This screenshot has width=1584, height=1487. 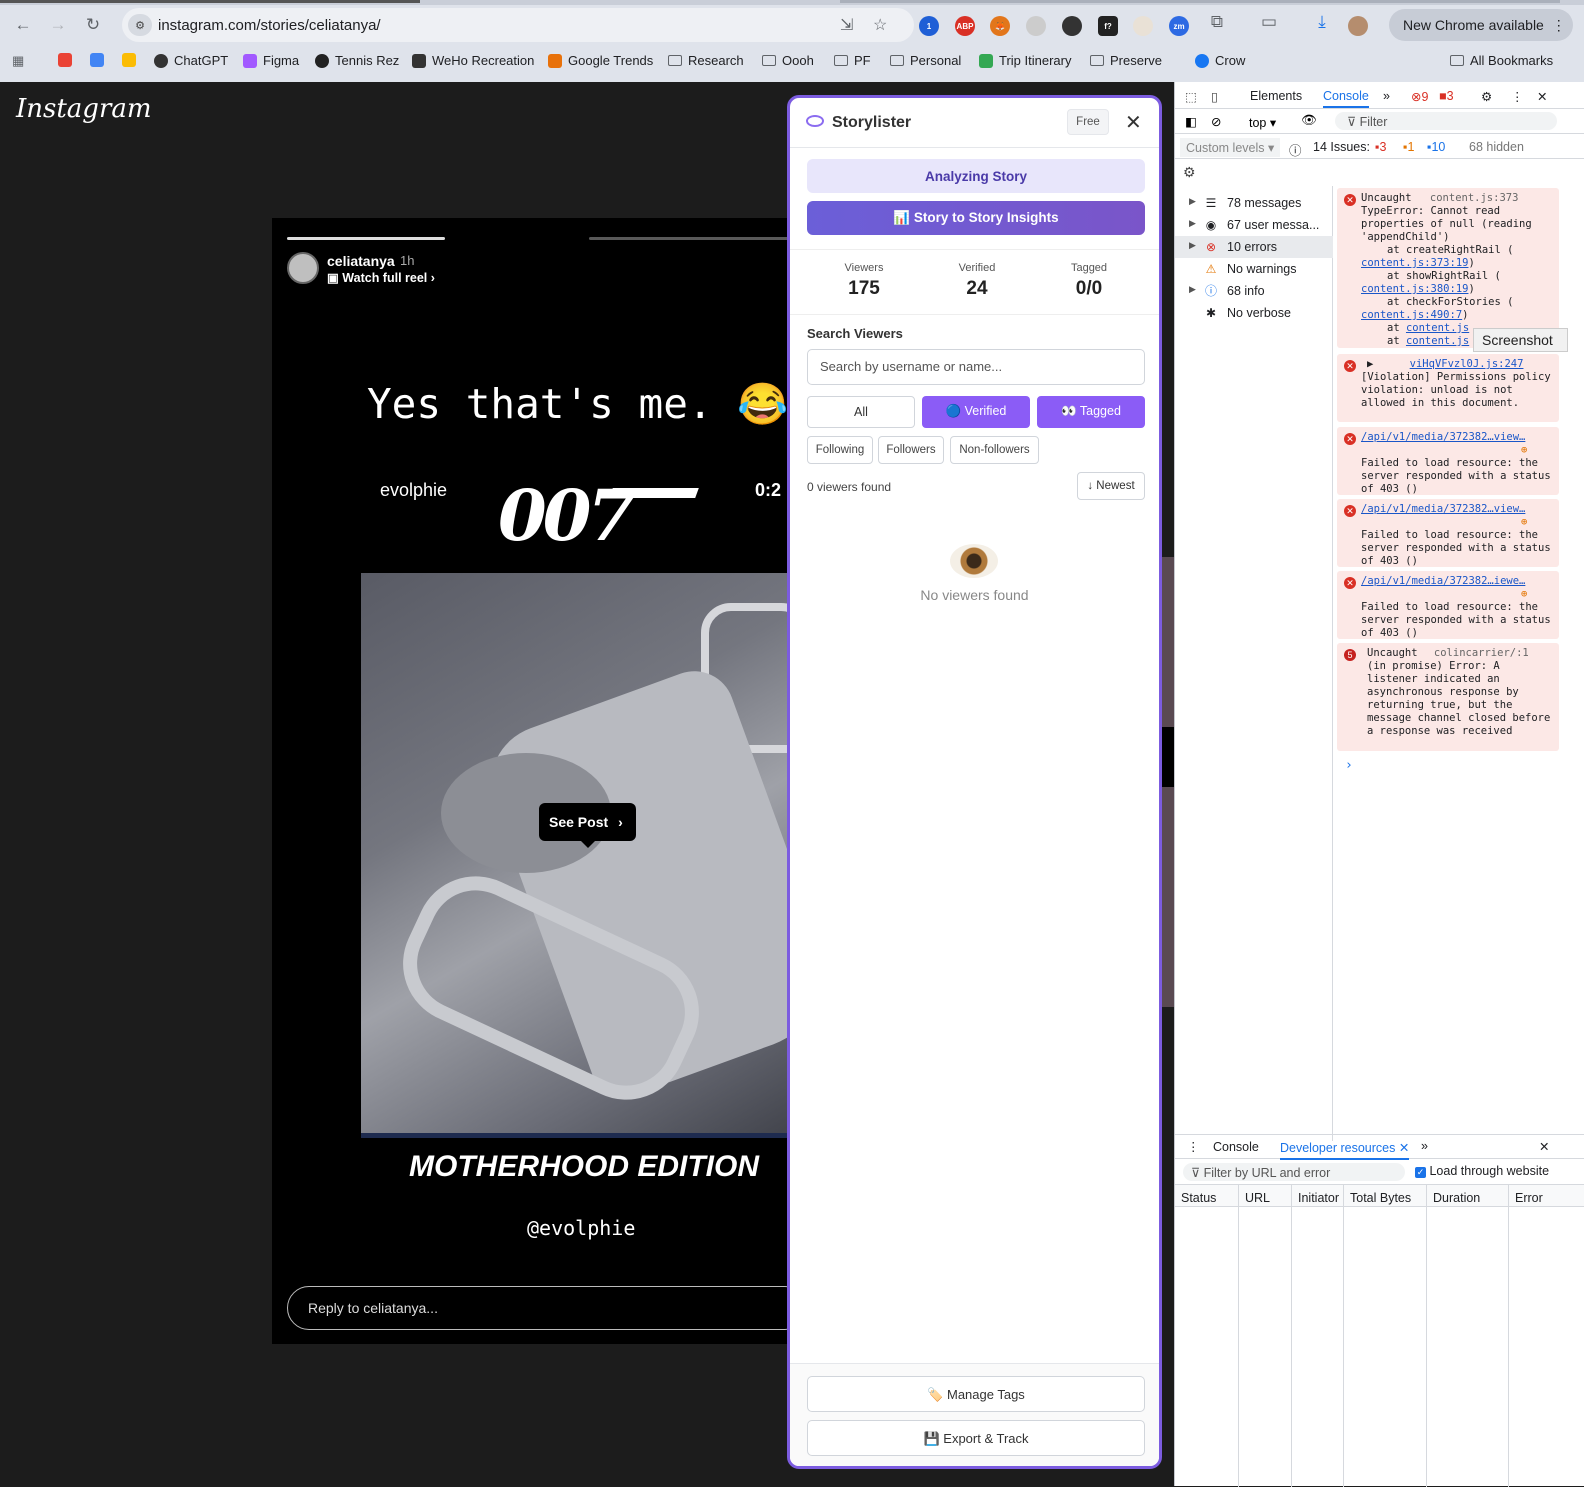 What do you see at coordinates (1216, 121) in the screenshot?
I see `clear-console-icon: ⊘` at bounding box center [1216, 121].